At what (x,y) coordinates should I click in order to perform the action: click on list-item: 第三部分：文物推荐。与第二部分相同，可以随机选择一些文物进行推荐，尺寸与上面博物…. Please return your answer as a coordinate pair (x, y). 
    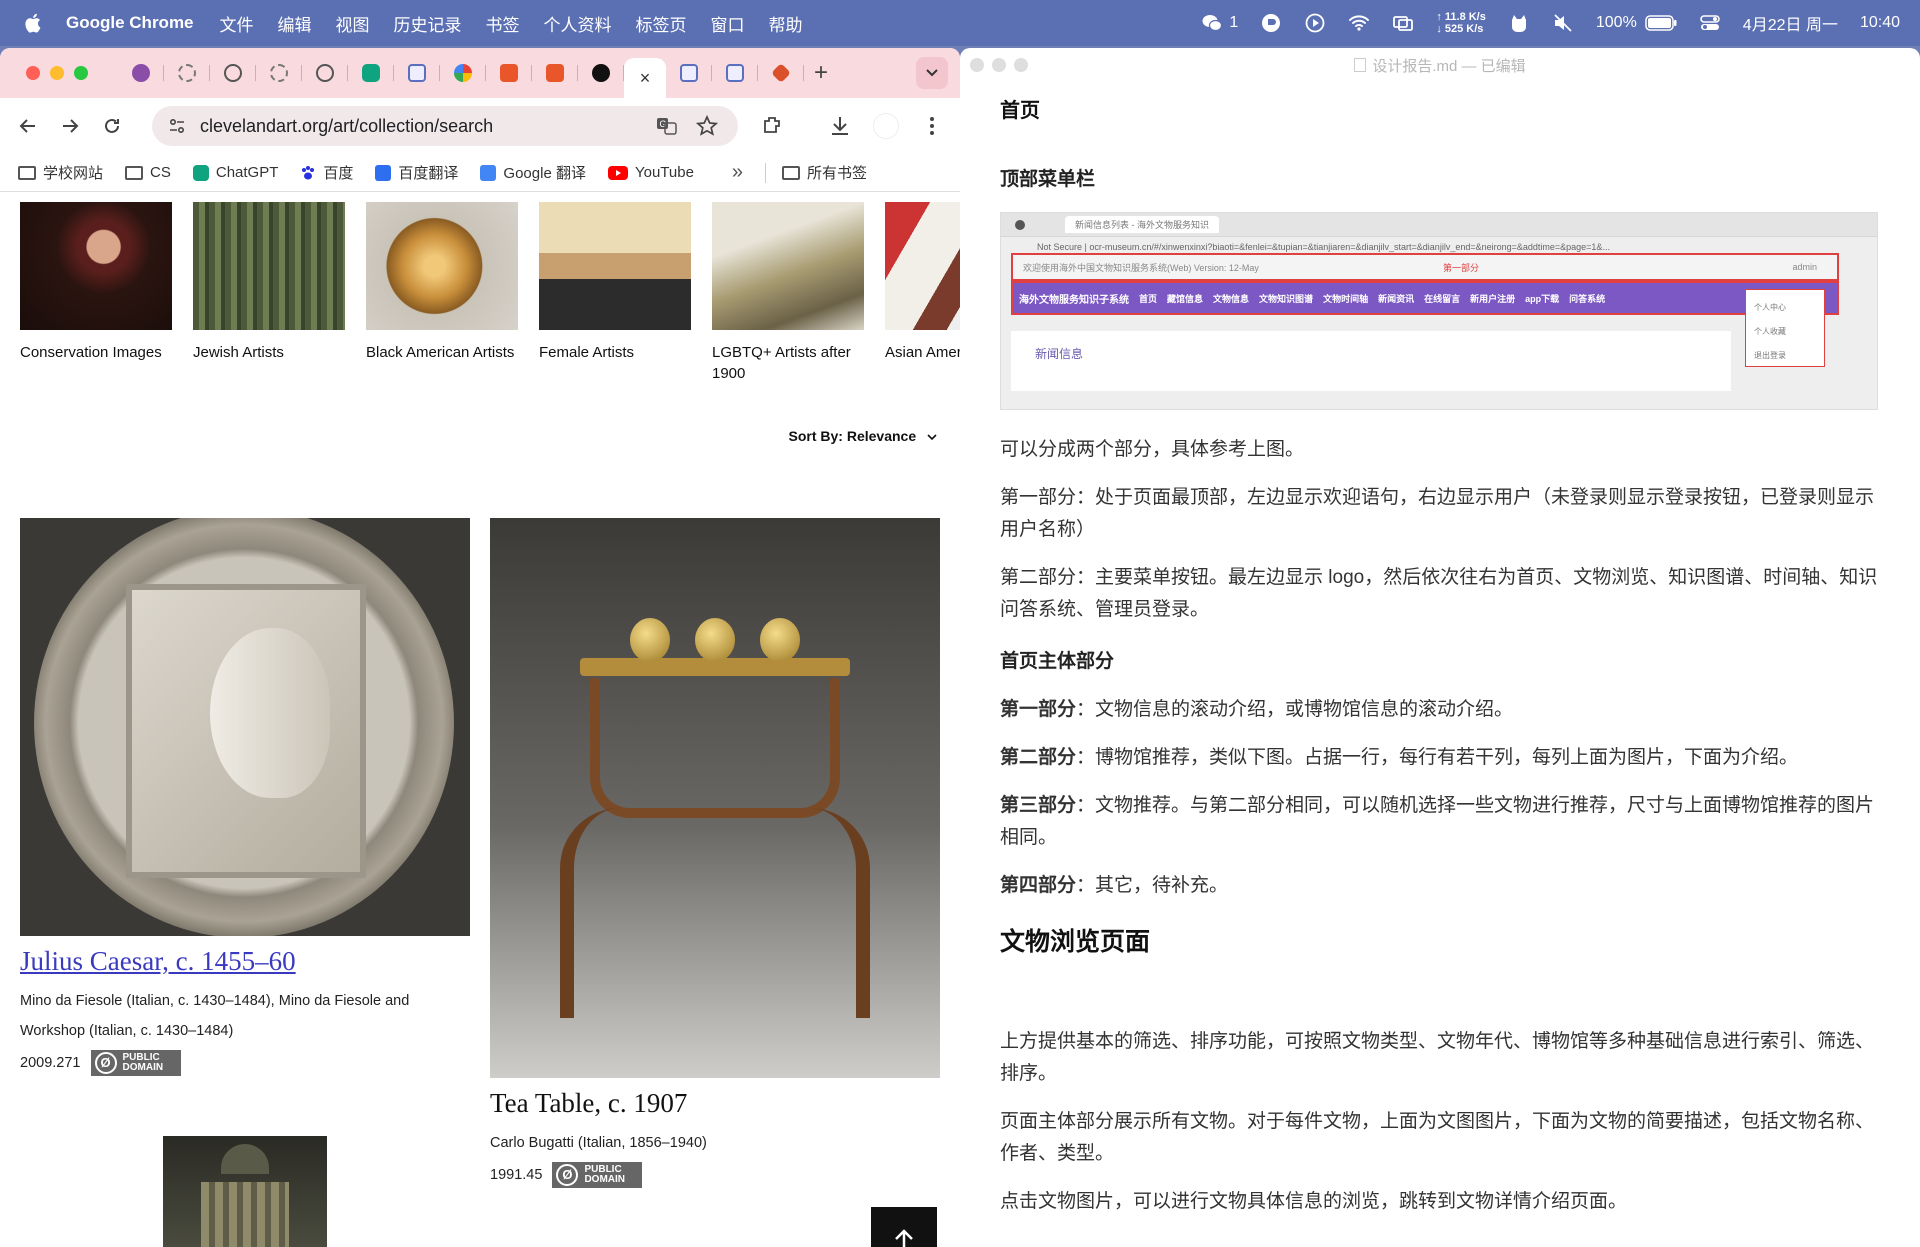
    Looking at the image, I should click on (1445, 822).